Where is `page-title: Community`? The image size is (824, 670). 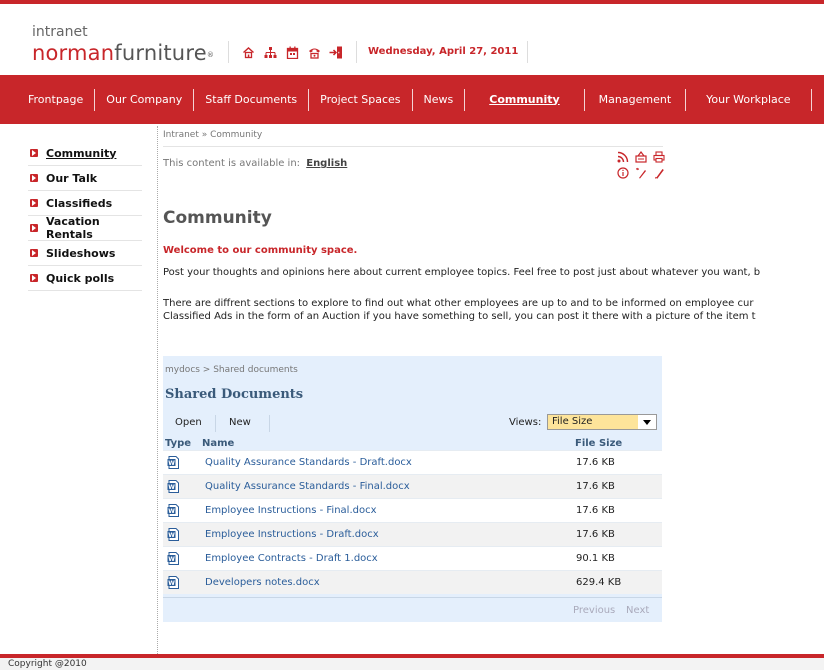
page-title: Community is located at coordinates (217, 218).